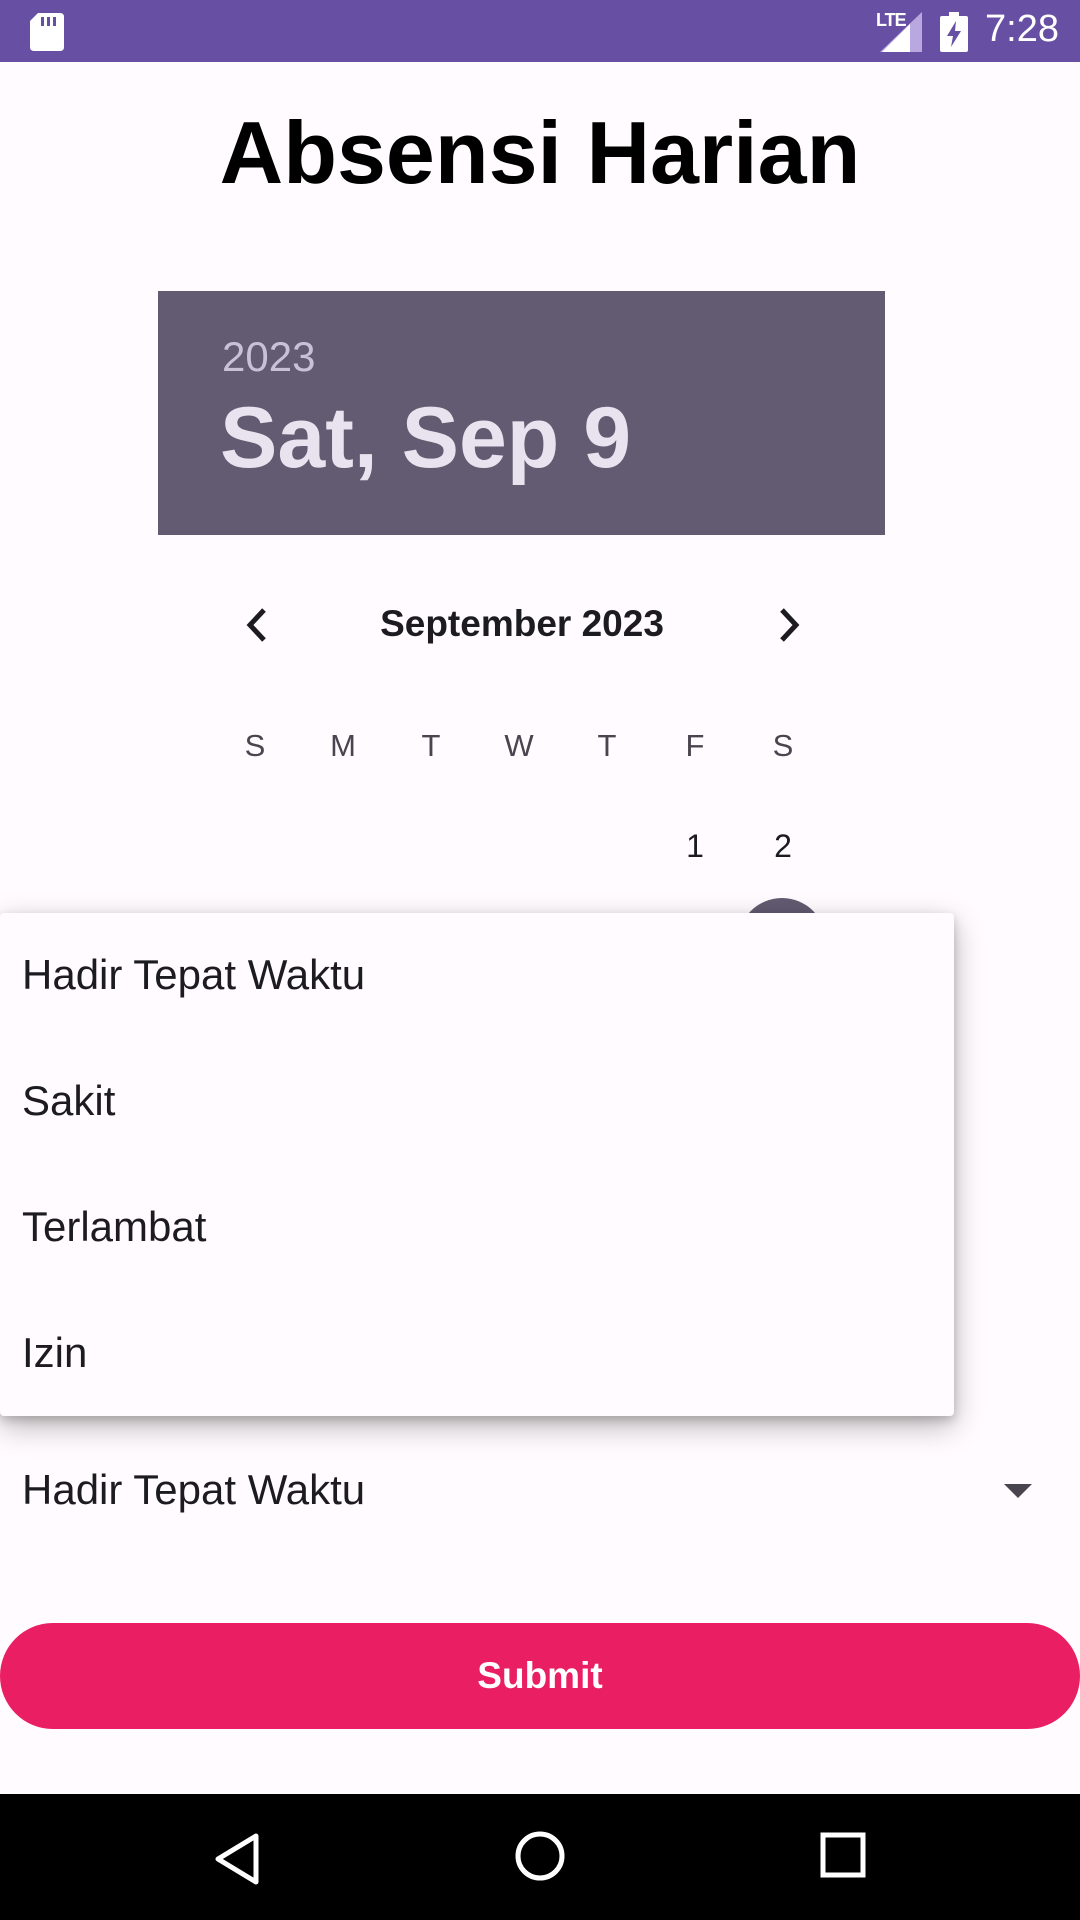 Image resolution: width=1080 pixels, height=1920 pixels. What do you see at coordinates (193, 1490) in the screenshot?
I see `status-spinner-value: Hadir Tepat Waktu` at bounding box center [193, 1490].